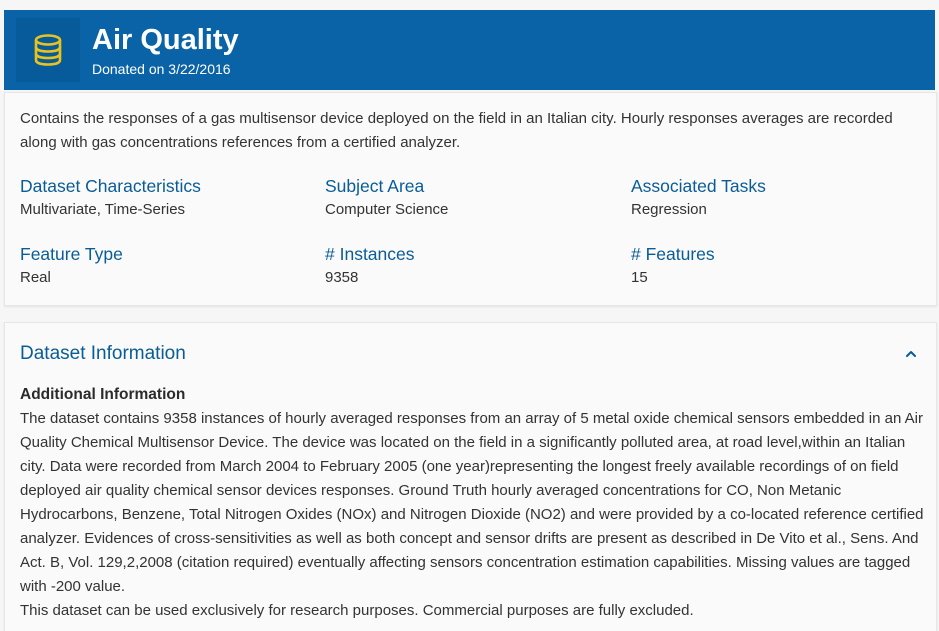 The image size is (939, 631). What do you see at coordinates (48, 50) in the screenshot?
I see `database-icon` at bounding box center [48, 50].